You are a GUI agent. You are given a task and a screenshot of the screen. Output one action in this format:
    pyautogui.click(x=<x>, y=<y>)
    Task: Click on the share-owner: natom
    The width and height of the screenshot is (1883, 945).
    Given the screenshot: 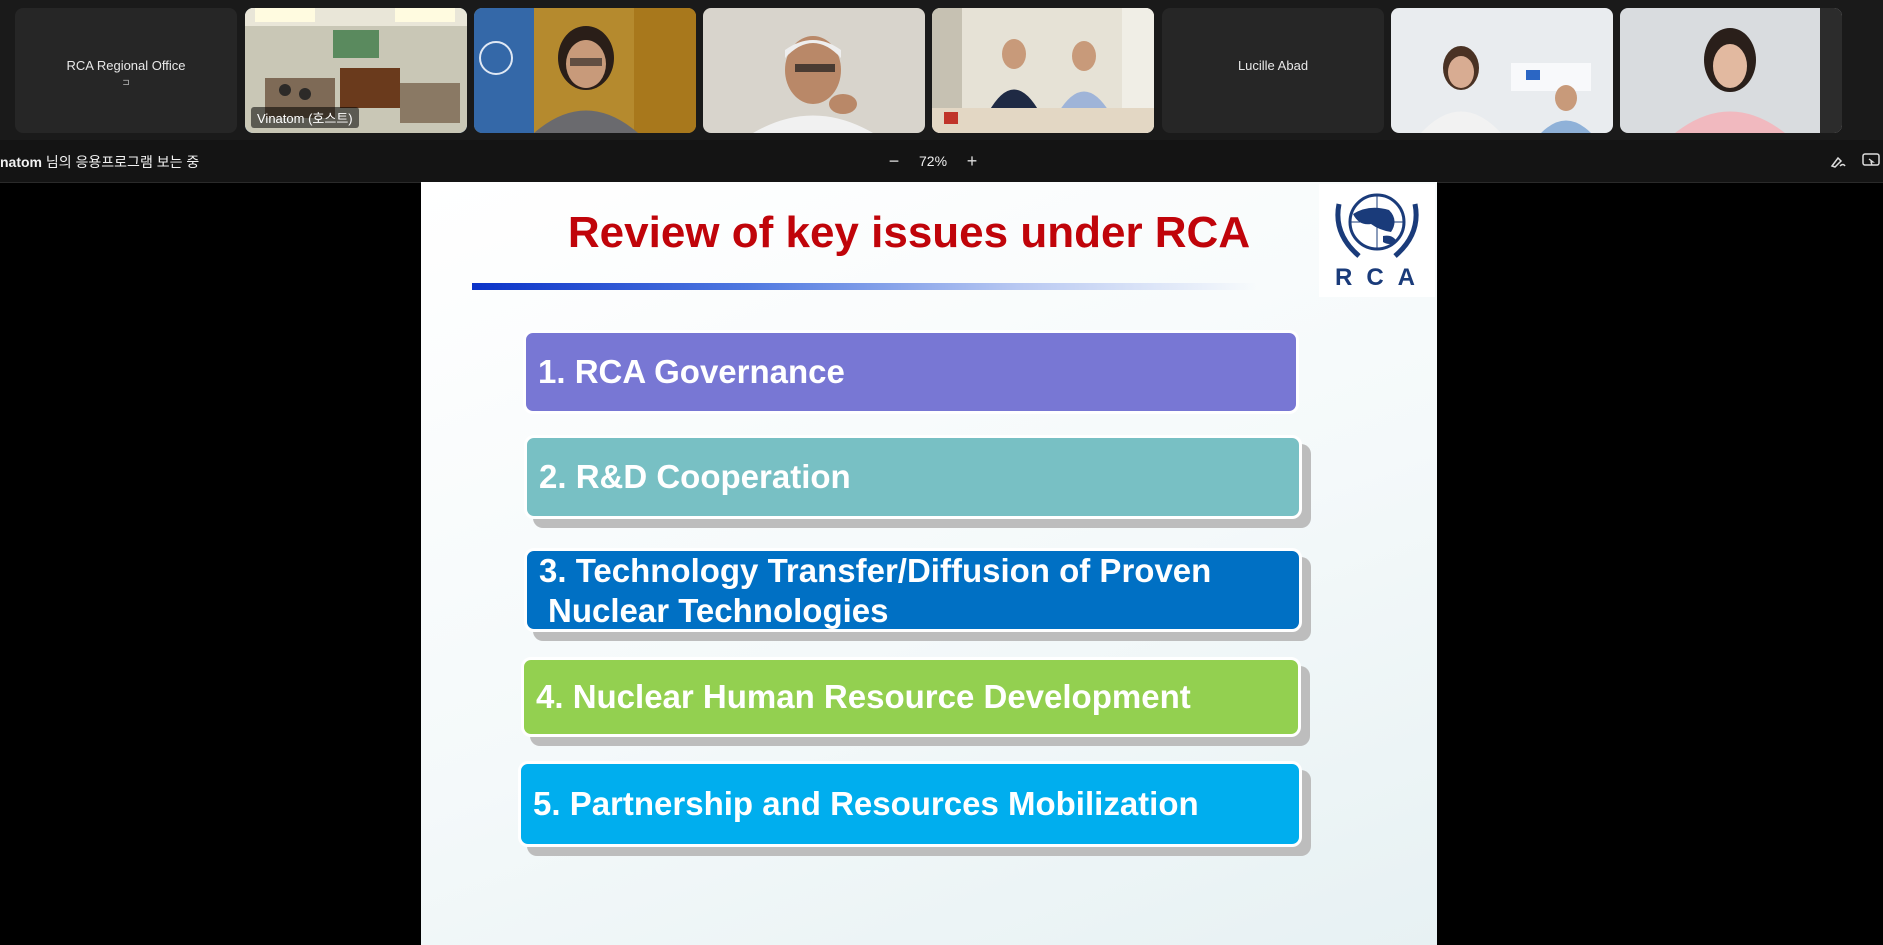 What is the action you would take?
    pyautogui.click(x=21, y=162)
    